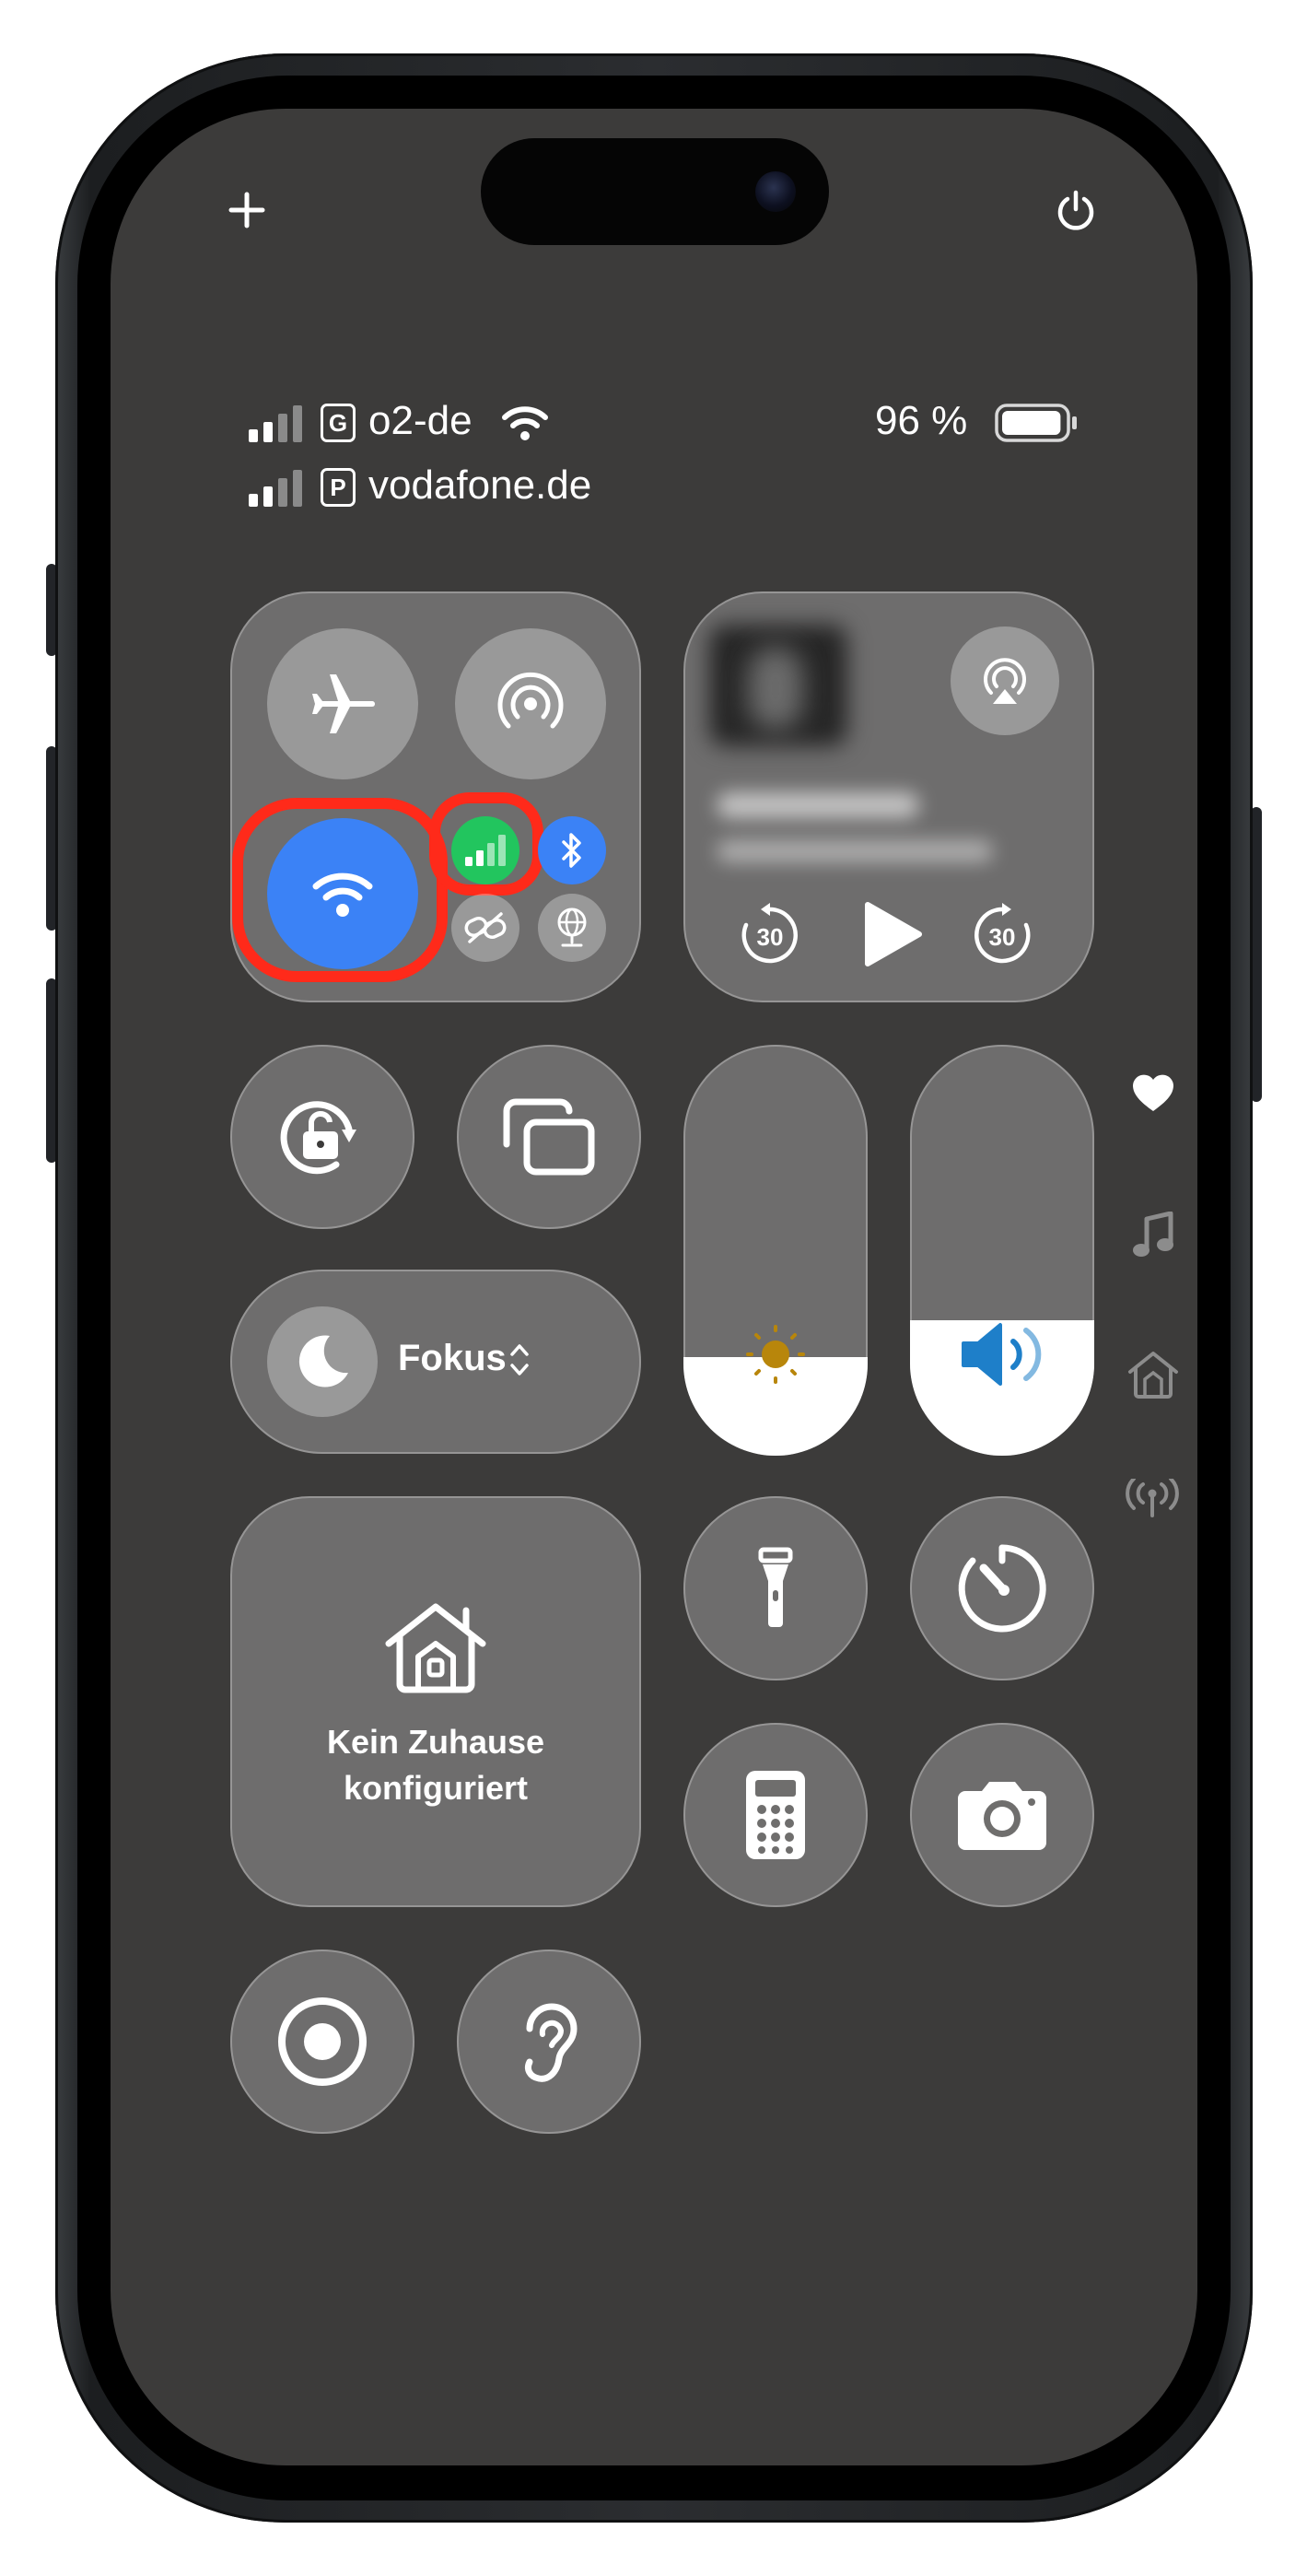 The height and width of the screenshot is (2576, 1307). What do you see at coordinates (1037, 423) in the screenshot?
I see `battery-icon` at bounding box center [1037, 423].